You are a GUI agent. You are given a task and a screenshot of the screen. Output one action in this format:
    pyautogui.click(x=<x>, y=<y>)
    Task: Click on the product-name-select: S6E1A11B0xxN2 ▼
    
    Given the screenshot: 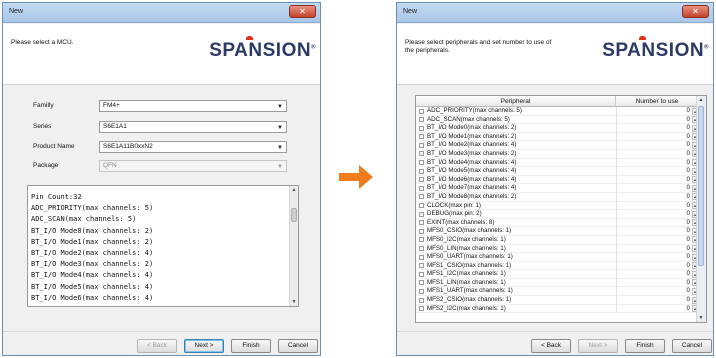 What is the action you would take?
    pyautogui.click(x=193, y=147)
    